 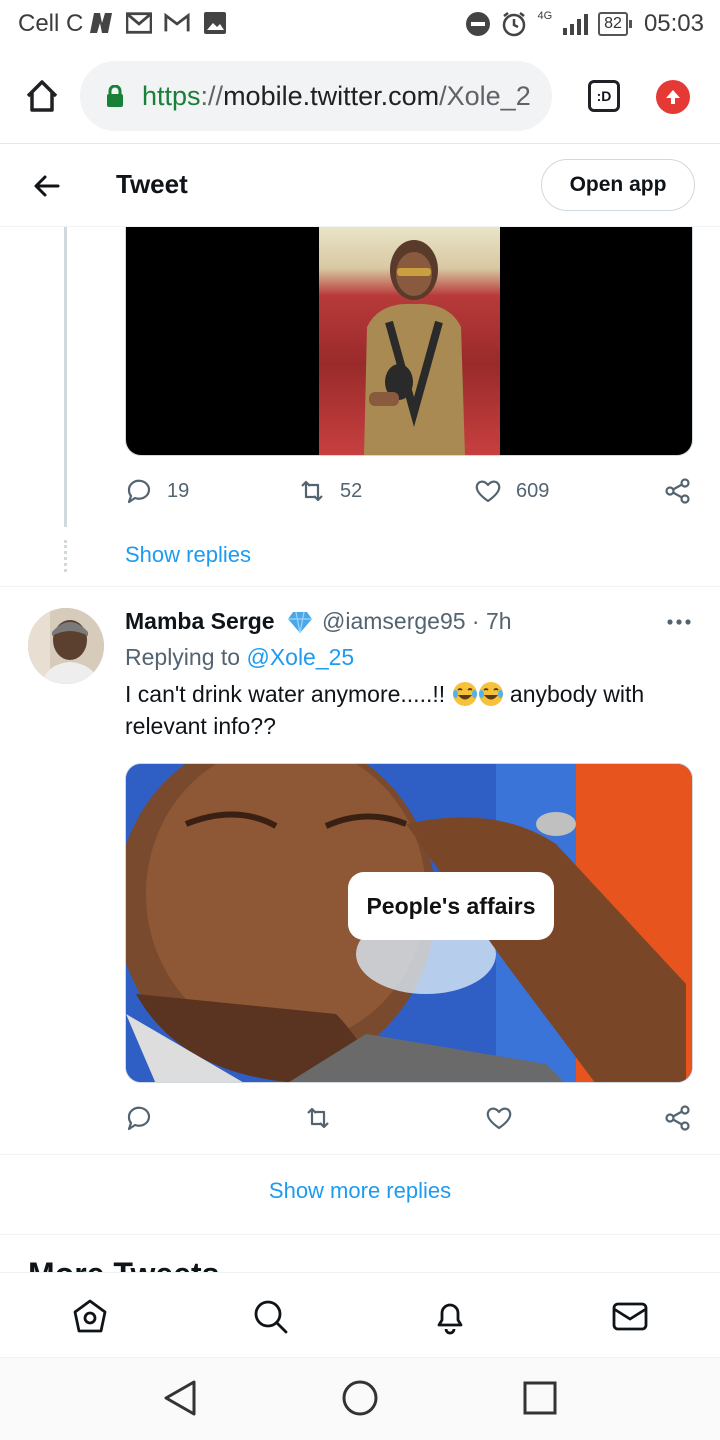 I want to click on home-icon, so click(x=42, y=96).